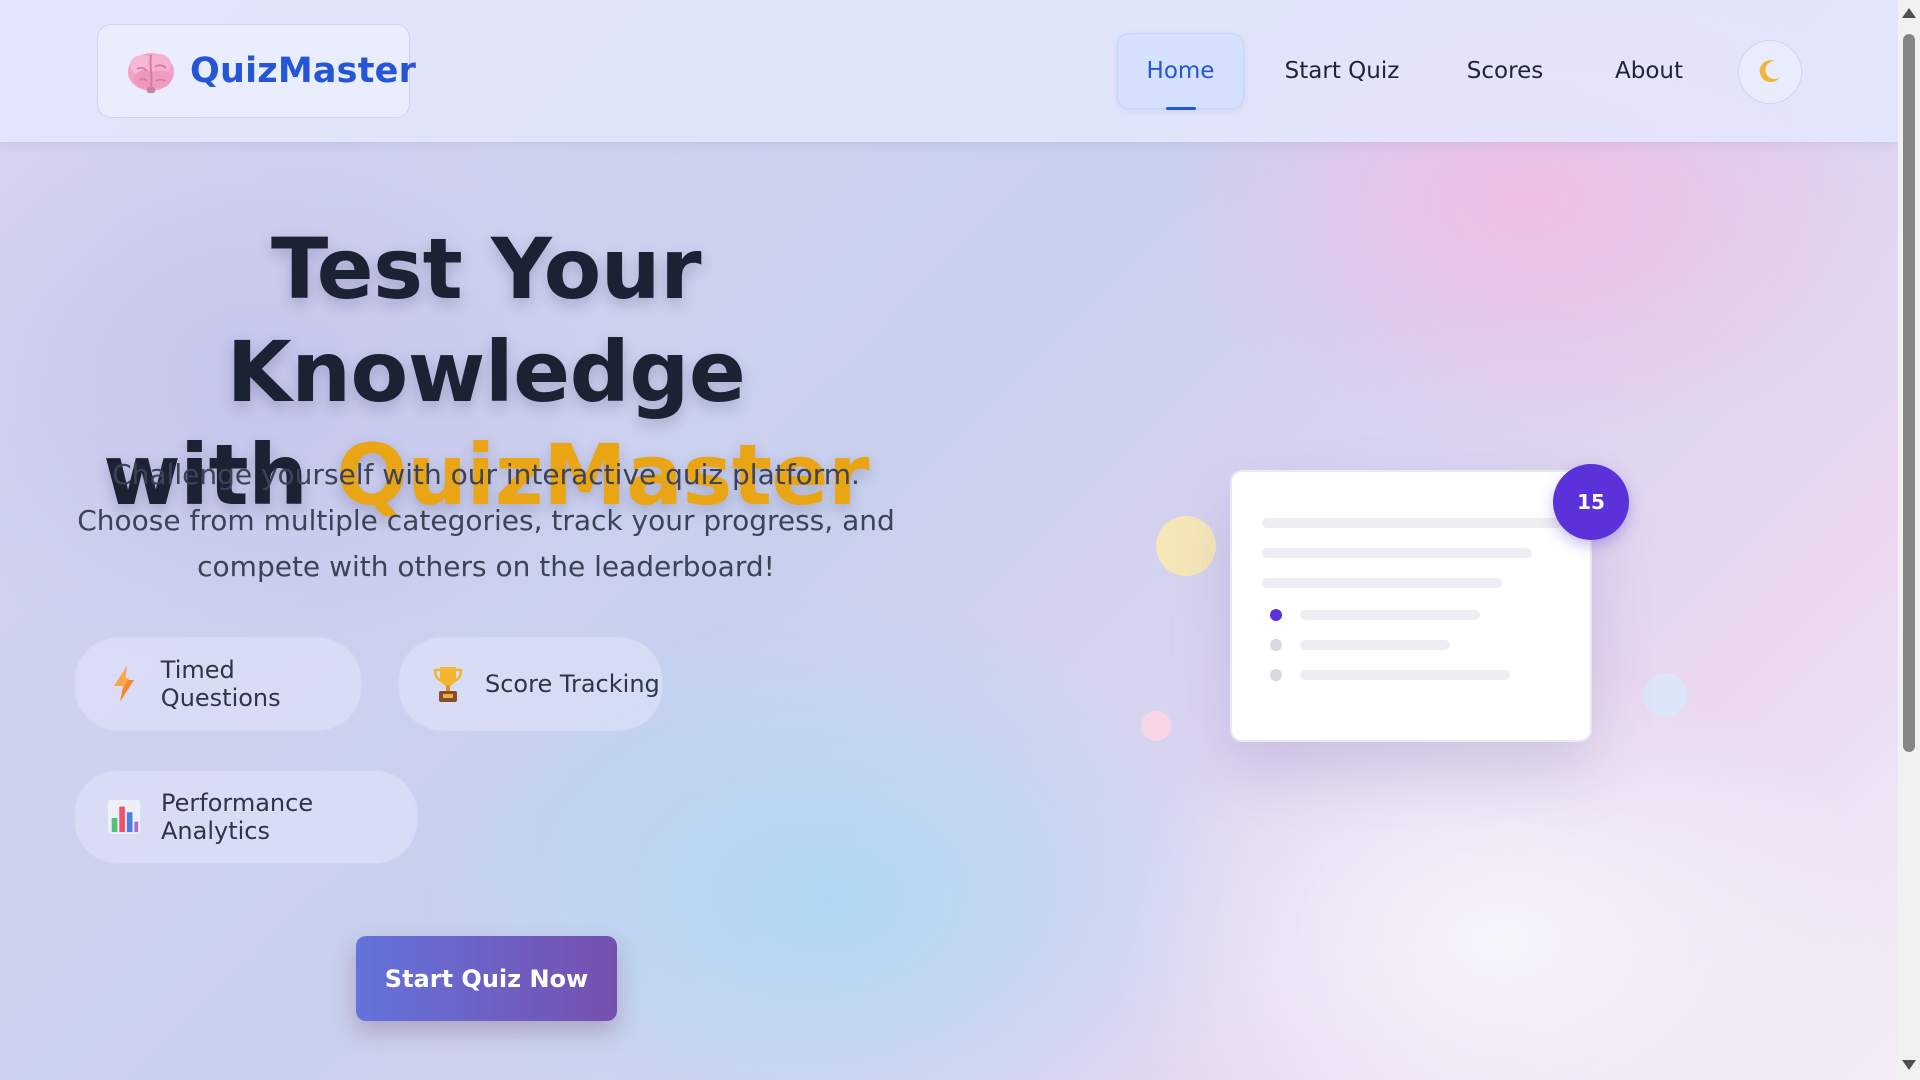 This screenshot has height=1080, width=1920. I want to click on scroll-down-arrow-icon, so click(1909, 1065).